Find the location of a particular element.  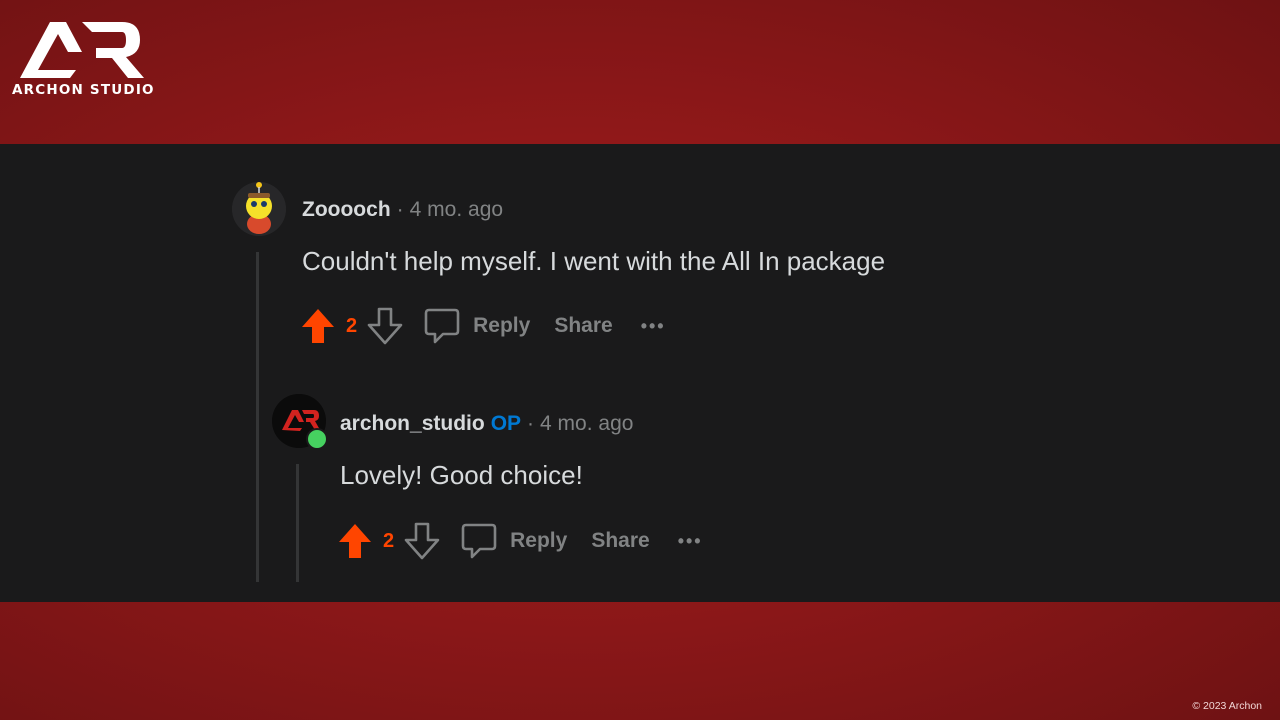

username: Zooooch is located at coordinates (346, 209).